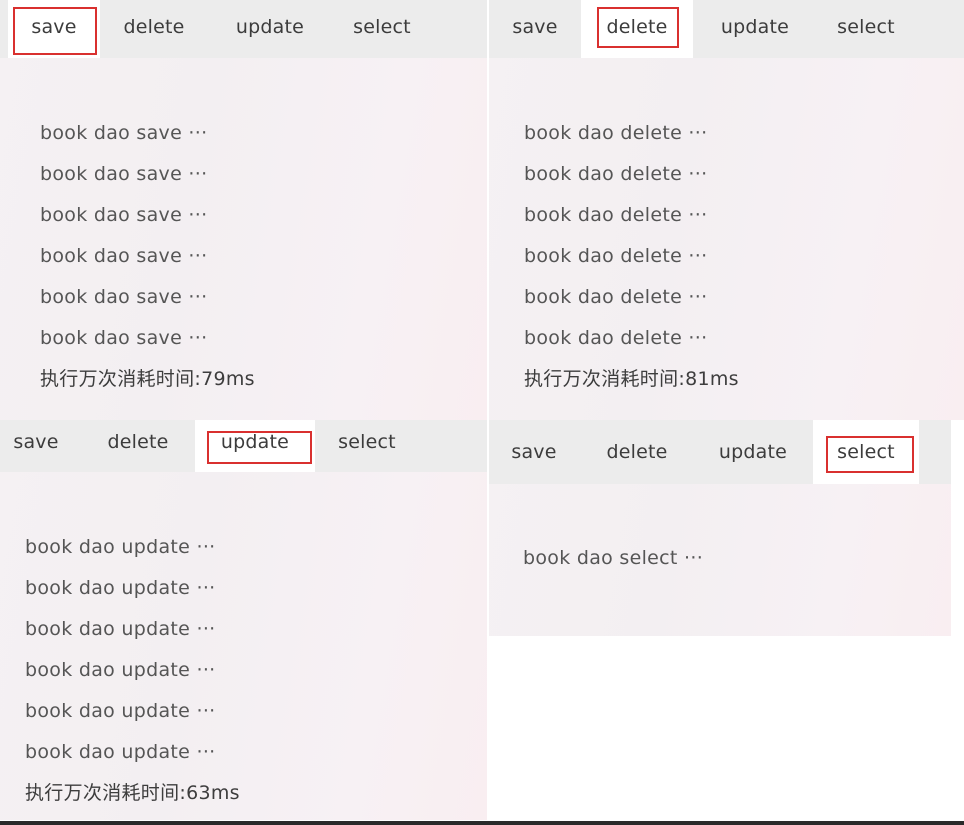  Describe the element at coordinates (482, 823) in the screenshot. I see `bottom-border` at that location.